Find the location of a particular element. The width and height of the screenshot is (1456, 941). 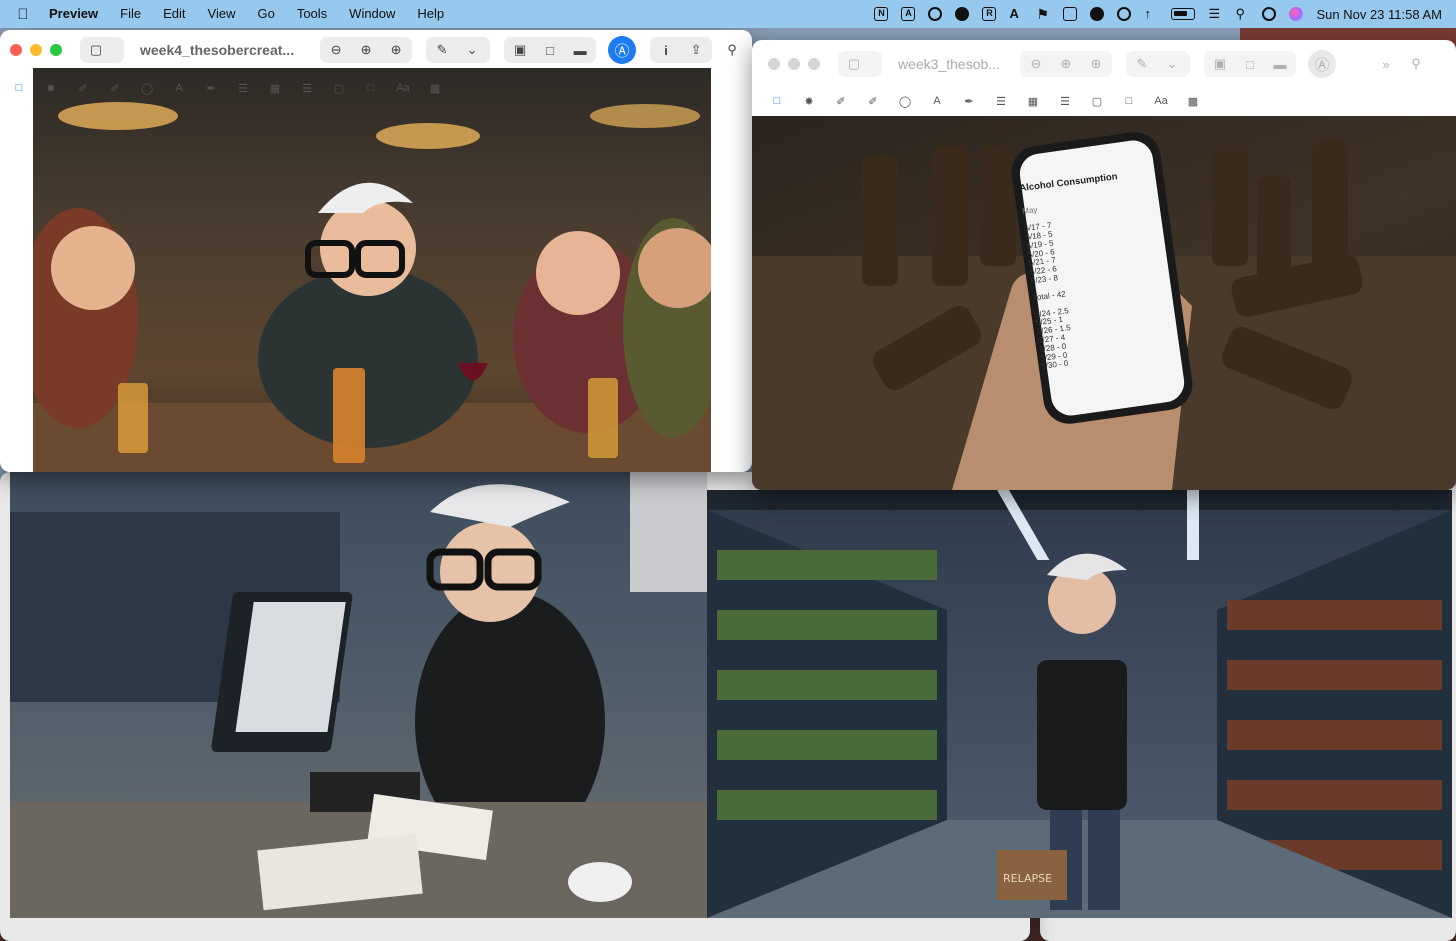

menu-app-preview: Preview is located at coordinates (73, 14).